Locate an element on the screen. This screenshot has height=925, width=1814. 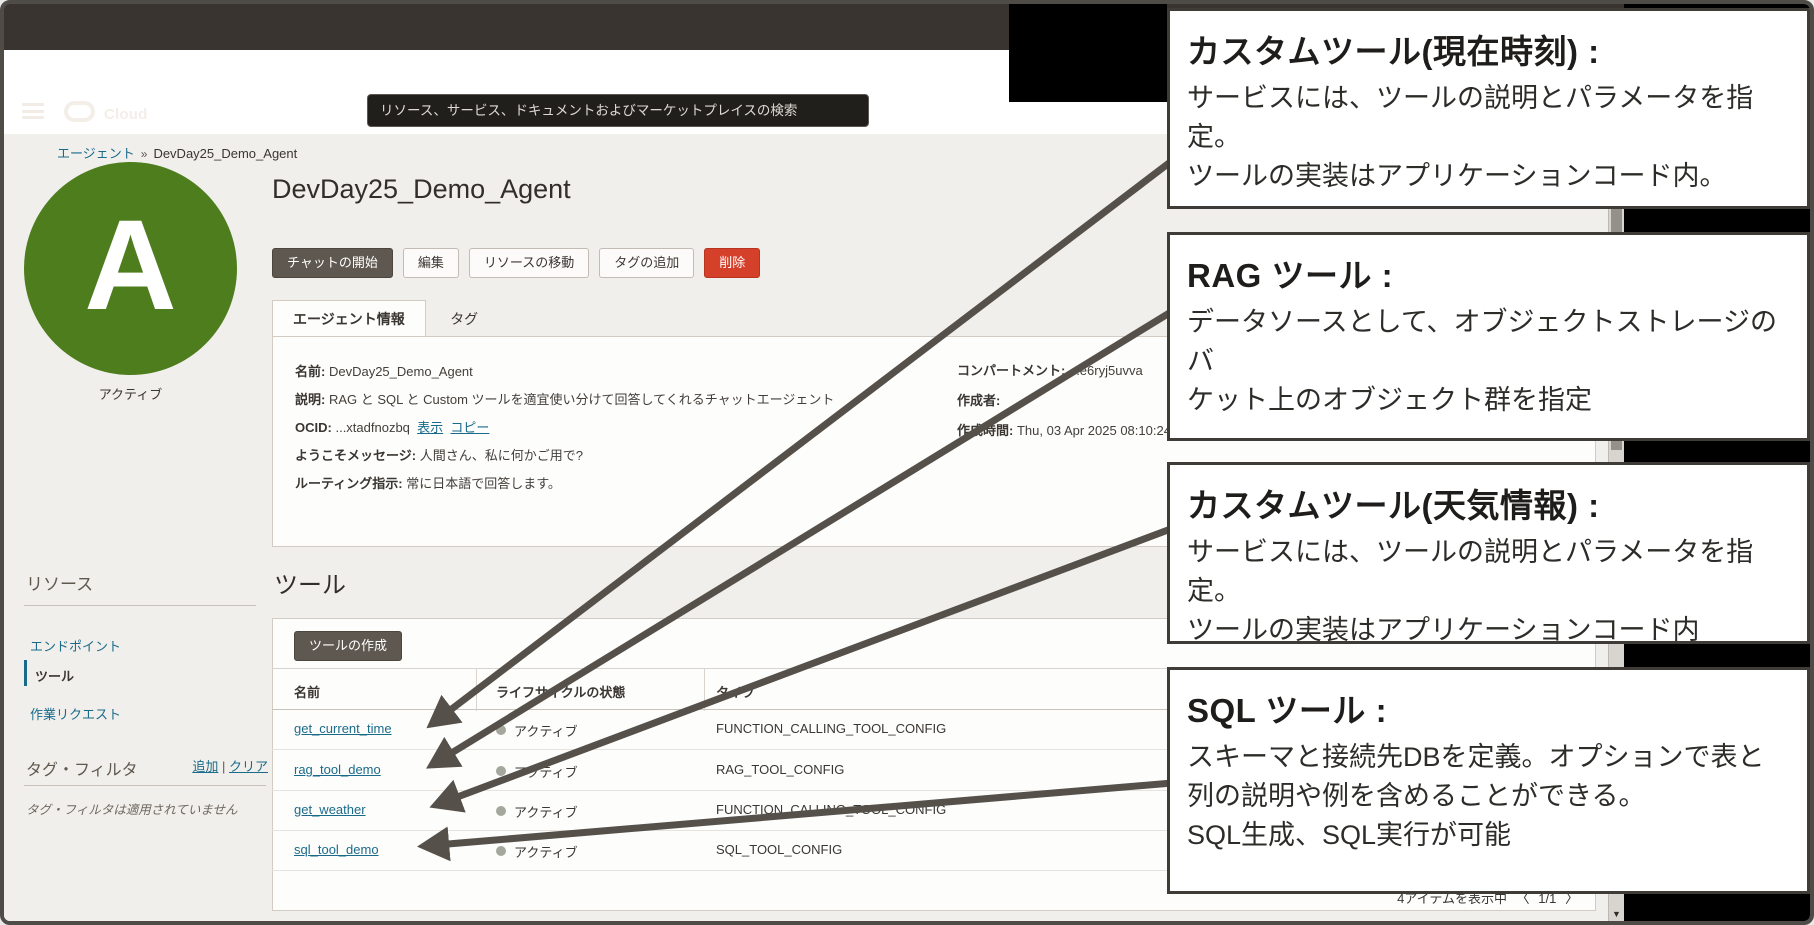
tools-section-title: ツール is located at coordinates (310, 585).